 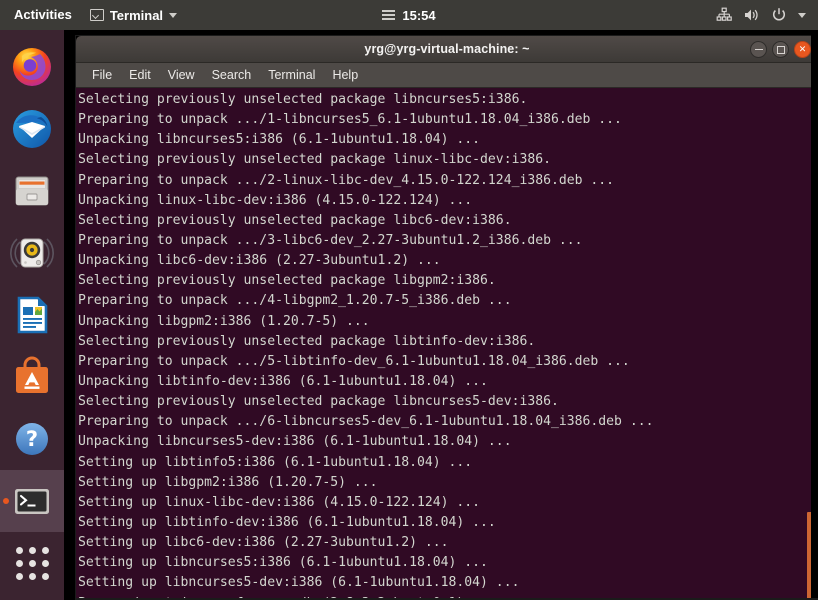 I want to click on firefox-icon, so click(x=32, y=67).